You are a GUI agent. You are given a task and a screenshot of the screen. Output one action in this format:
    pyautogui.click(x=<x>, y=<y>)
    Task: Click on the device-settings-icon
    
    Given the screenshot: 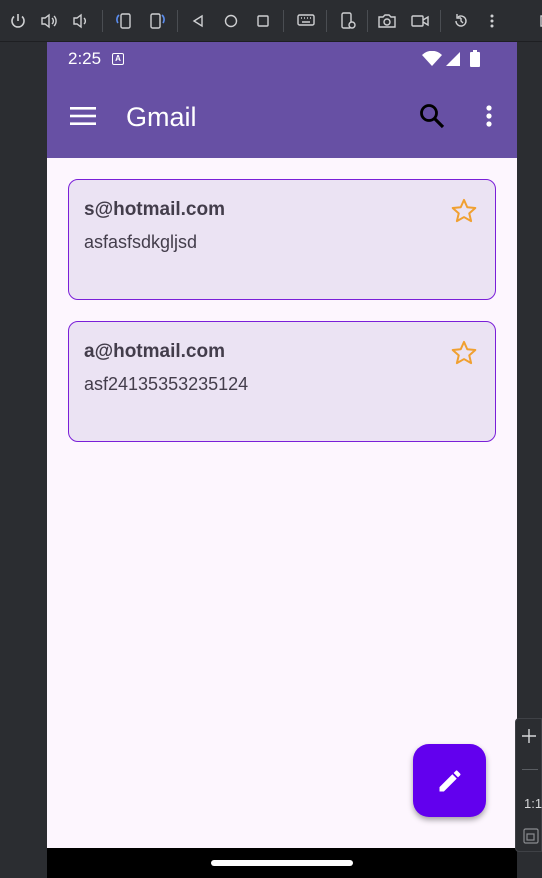 What is the action you would take?
    pyautogui.click(x=348, y=21)
    